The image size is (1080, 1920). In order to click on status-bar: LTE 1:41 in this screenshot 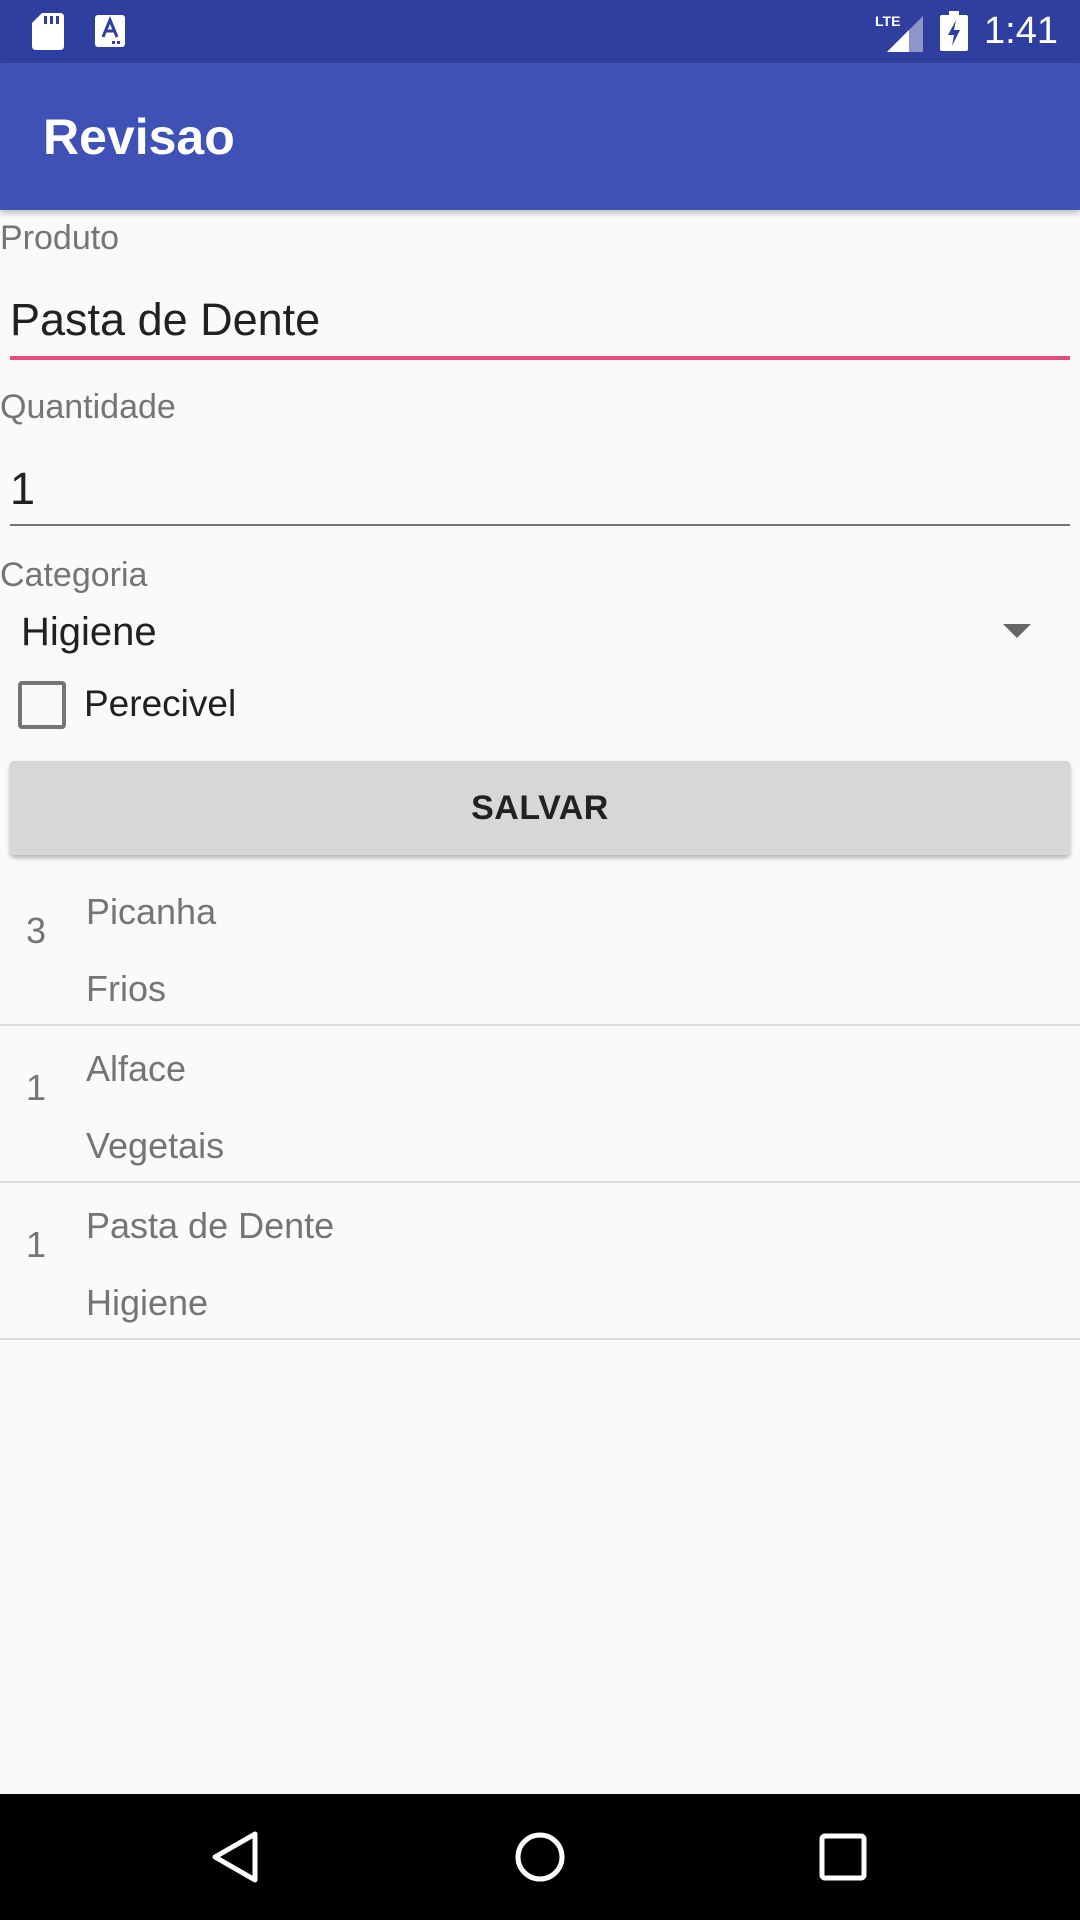, I will do `click(540, 31)`.